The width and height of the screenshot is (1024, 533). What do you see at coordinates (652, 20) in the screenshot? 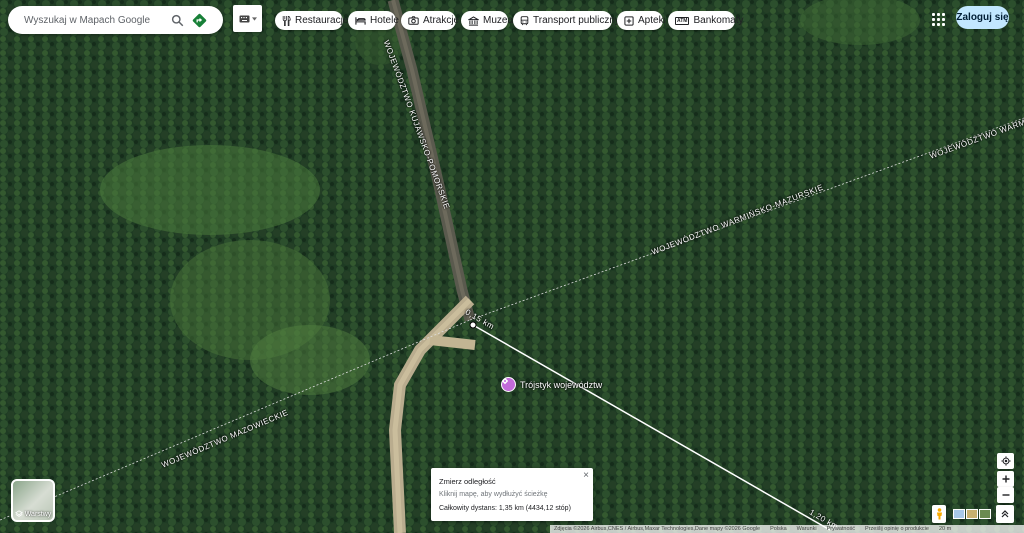
I see `category-label: Apteki` at bounding box center [652, 20].